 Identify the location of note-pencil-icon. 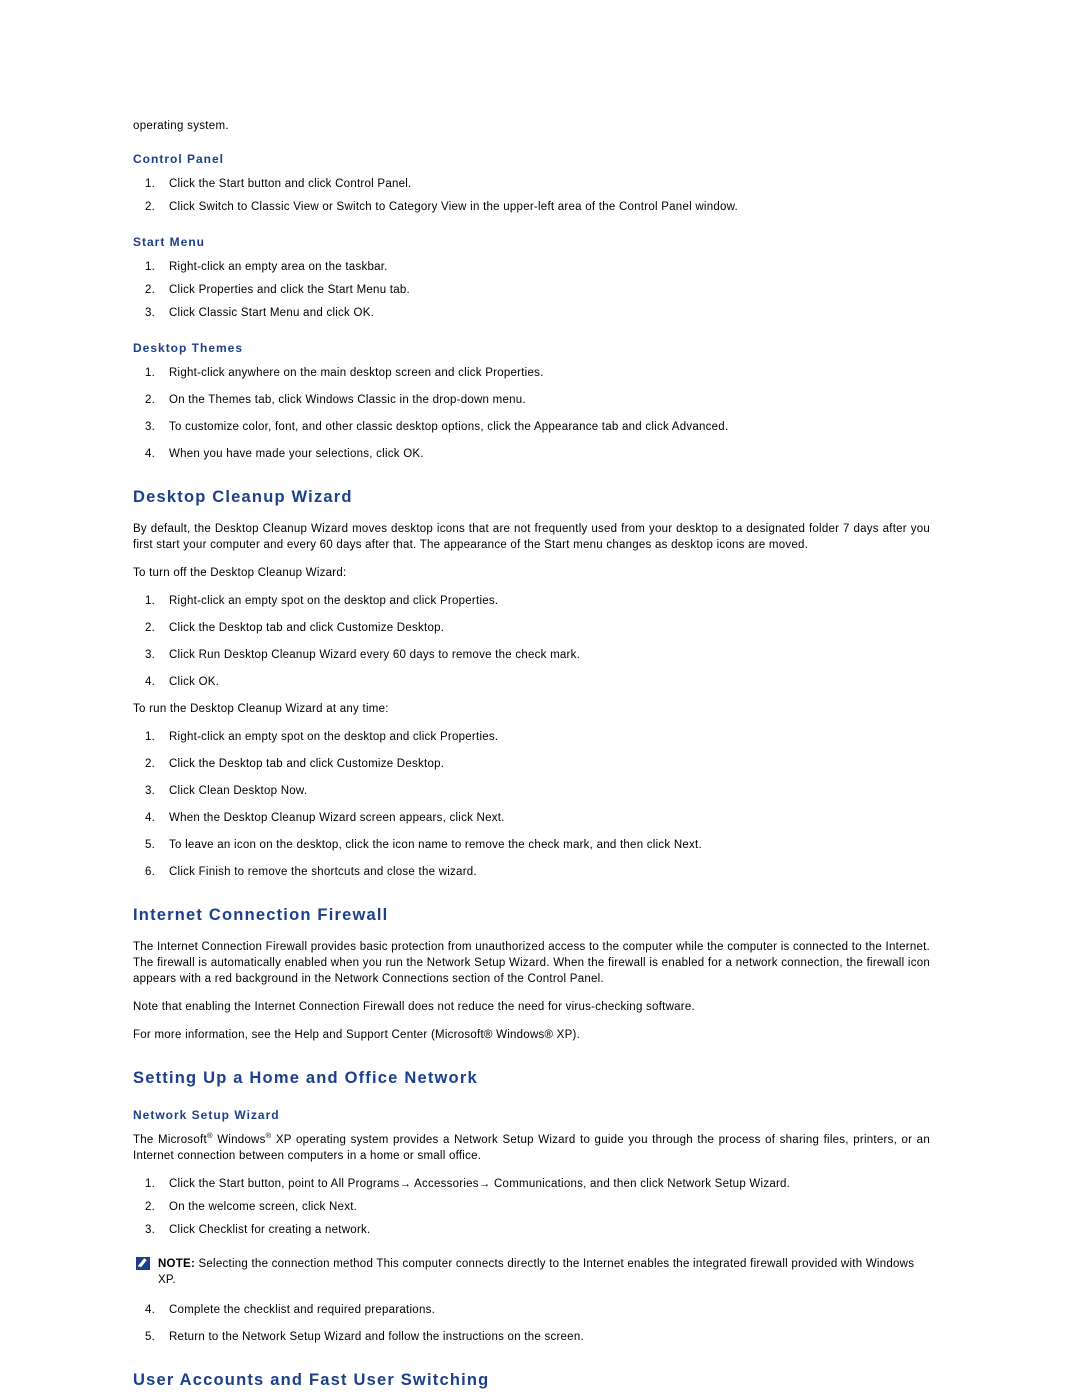
(143, 1263).